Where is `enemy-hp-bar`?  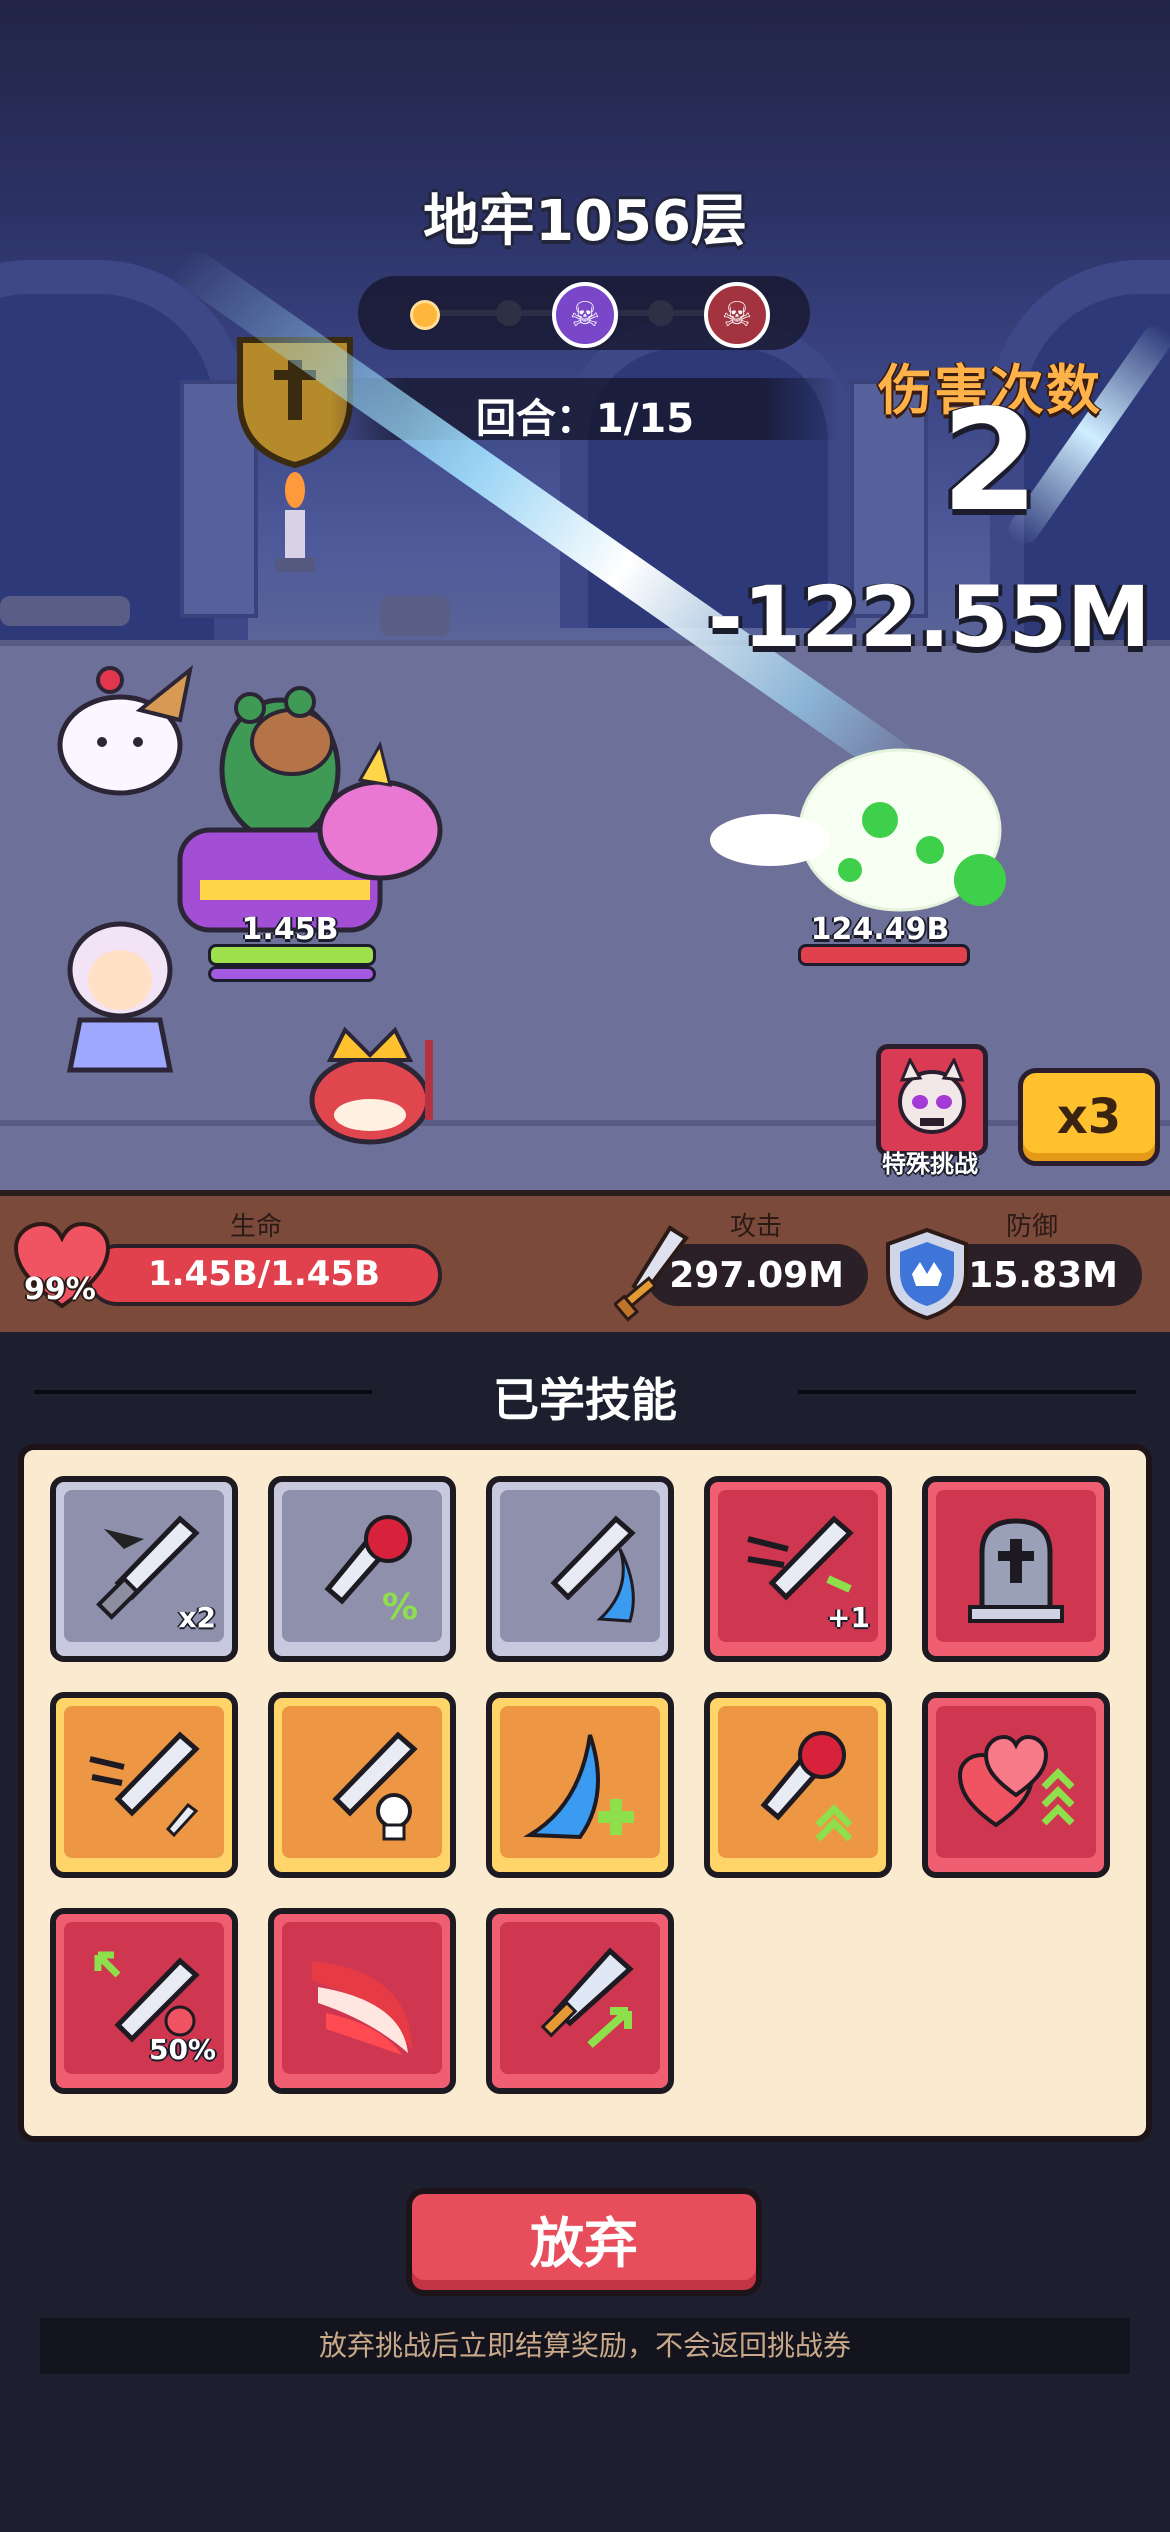
enemy-hp-bar is located at coordinates (884, 955).